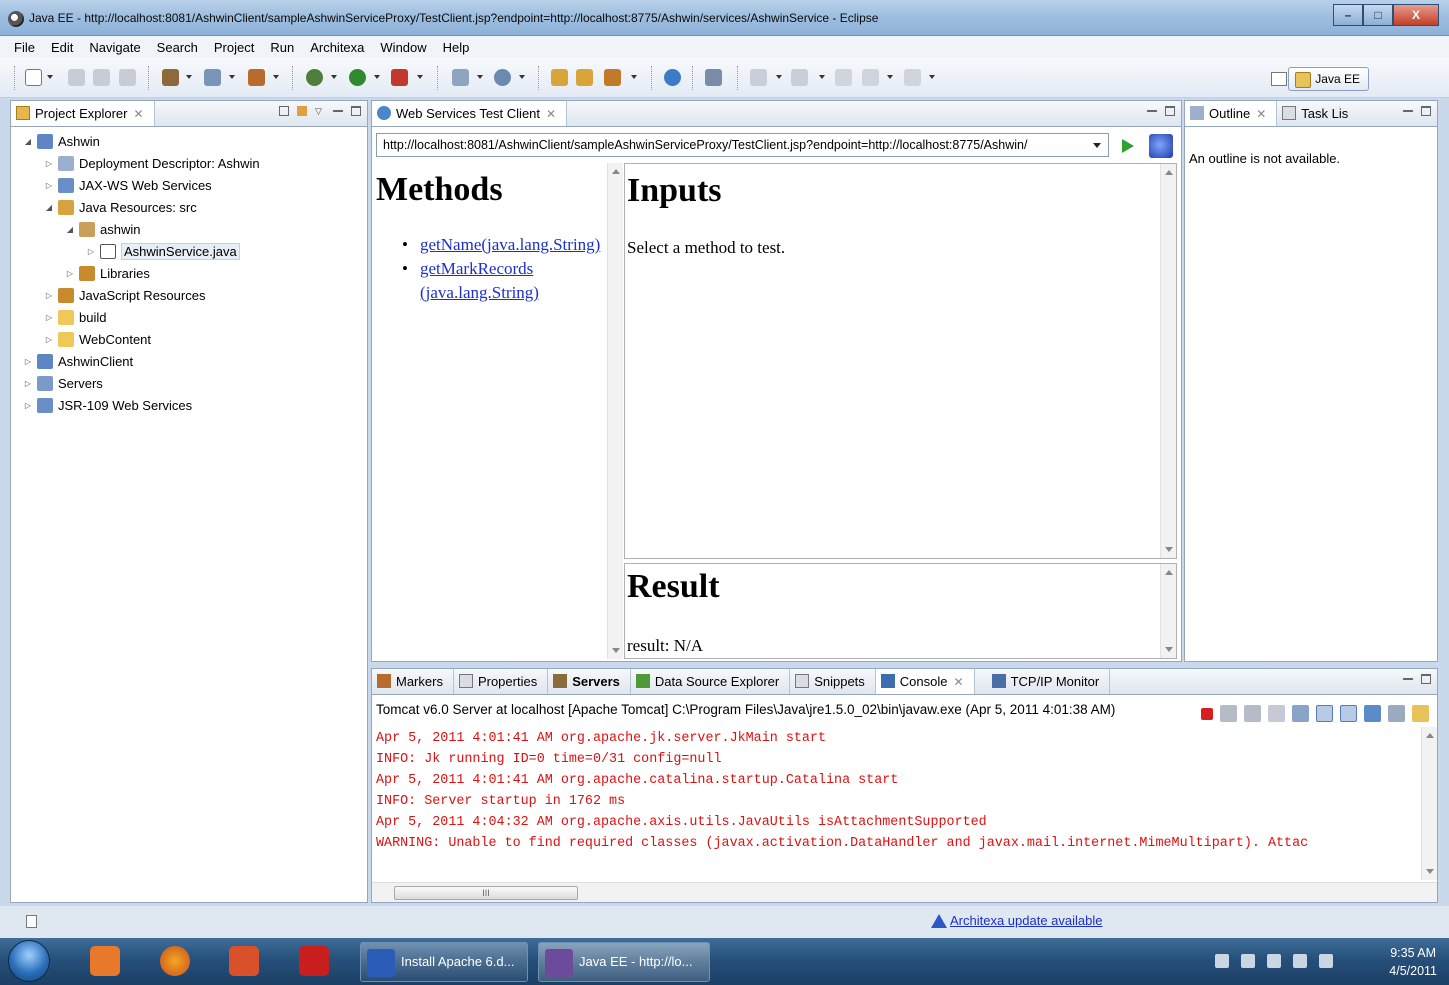 This screenshot has height=985, width=1449. What do you see at coordinates (127, 77) in the screenshot?
I see `print-icon` at bounding box center [127, 77].